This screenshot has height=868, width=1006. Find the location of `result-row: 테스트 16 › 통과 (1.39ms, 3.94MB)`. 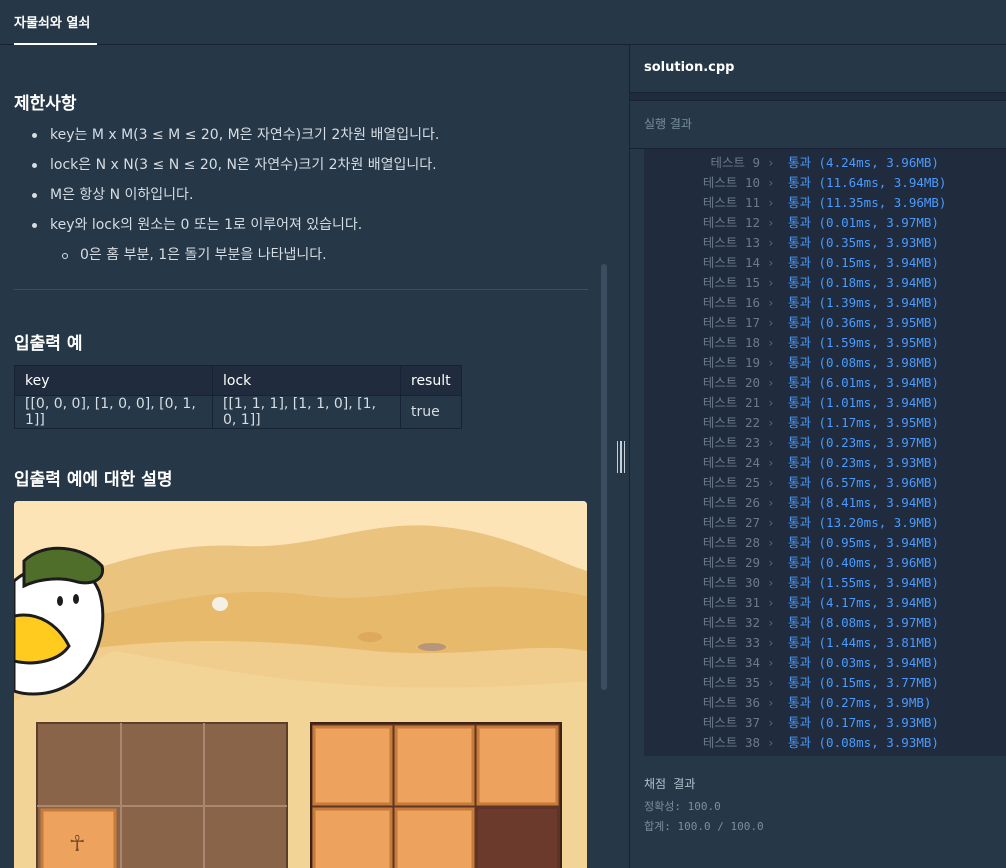

result-row: 테스트 16 › 통과 (1.39ms, 3.94MB) is located at coordinates (825, 303).